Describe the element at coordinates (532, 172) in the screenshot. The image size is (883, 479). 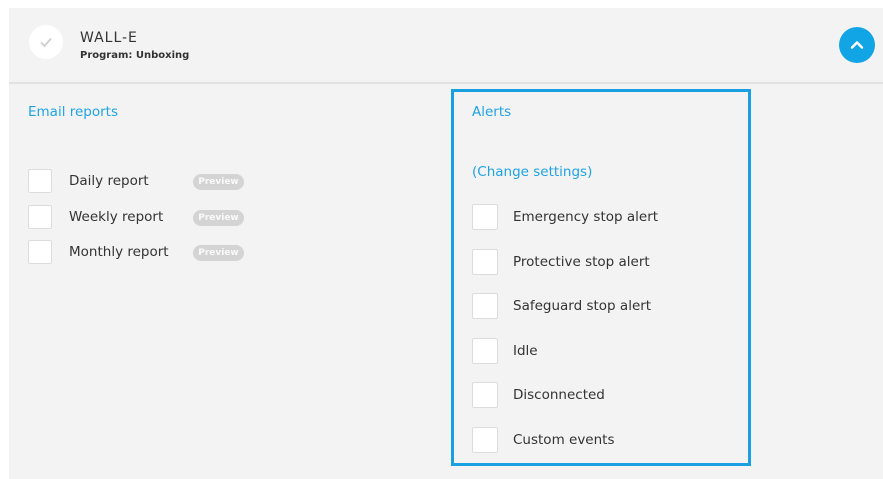
I see `change-settings-link: (Change settings)` at that location.